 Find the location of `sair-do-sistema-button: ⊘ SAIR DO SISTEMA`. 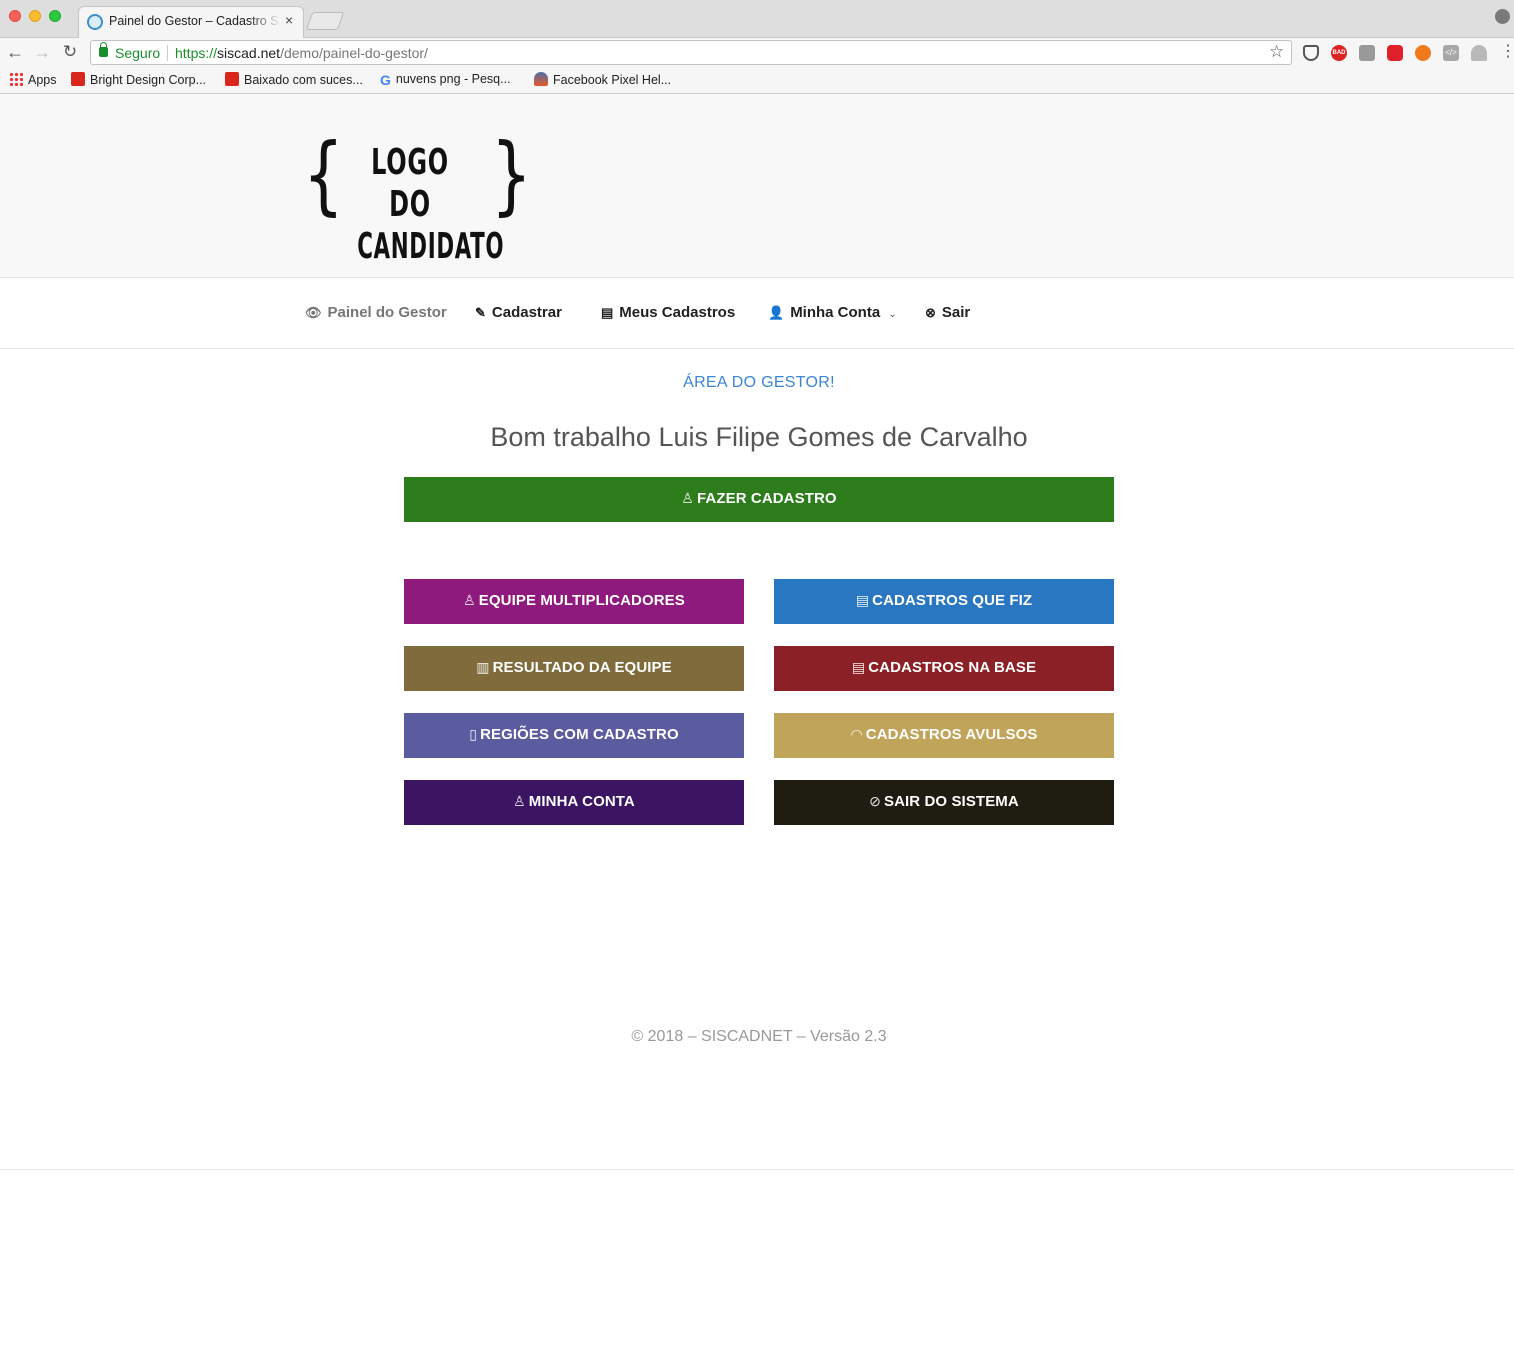

sair-do-sistema-button: ⊘ SAIR DO SISTEMA is located at coordinates (944, 802).